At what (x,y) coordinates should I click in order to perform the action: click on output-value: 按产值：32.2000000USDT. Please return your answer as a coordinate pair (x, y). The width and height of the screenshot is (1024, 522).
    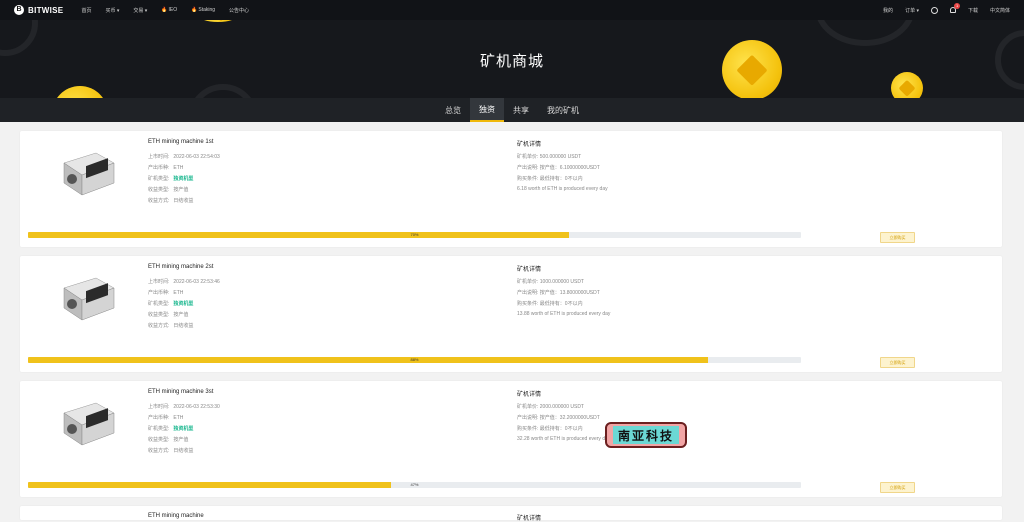
    Looking at the image, I should click on (569, 418).